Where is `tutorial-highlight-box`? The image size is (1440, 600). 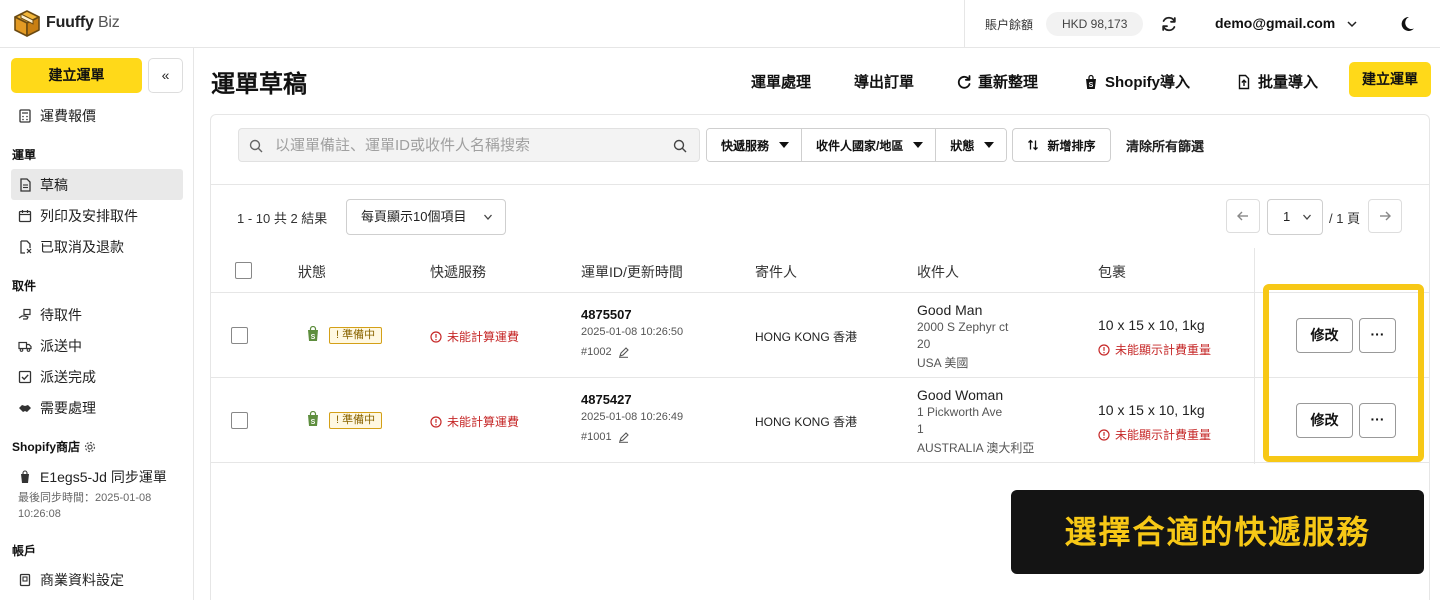 tutorial-highlight-box is located at coordinates (1343, 373).